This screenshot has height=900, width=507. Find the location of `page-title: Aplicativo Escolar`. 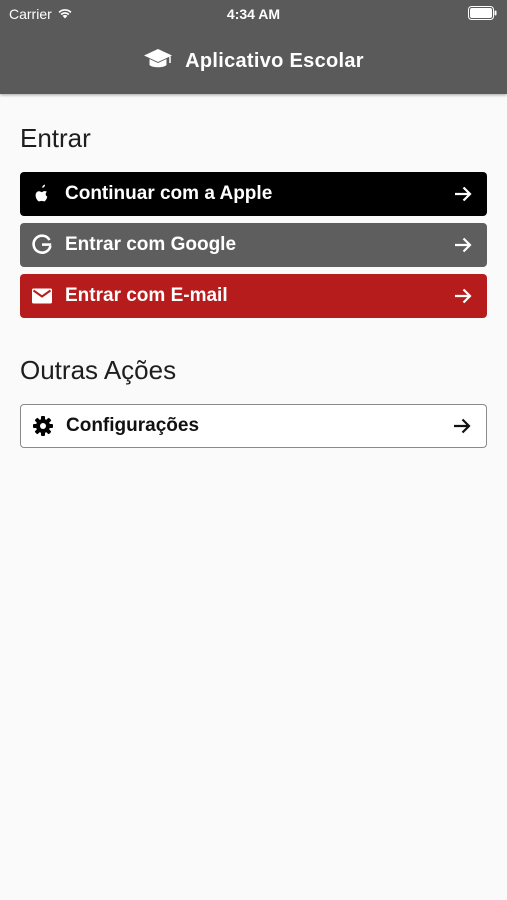

page-title: Aplicativo Escolar is located at coordinates (274, 60).